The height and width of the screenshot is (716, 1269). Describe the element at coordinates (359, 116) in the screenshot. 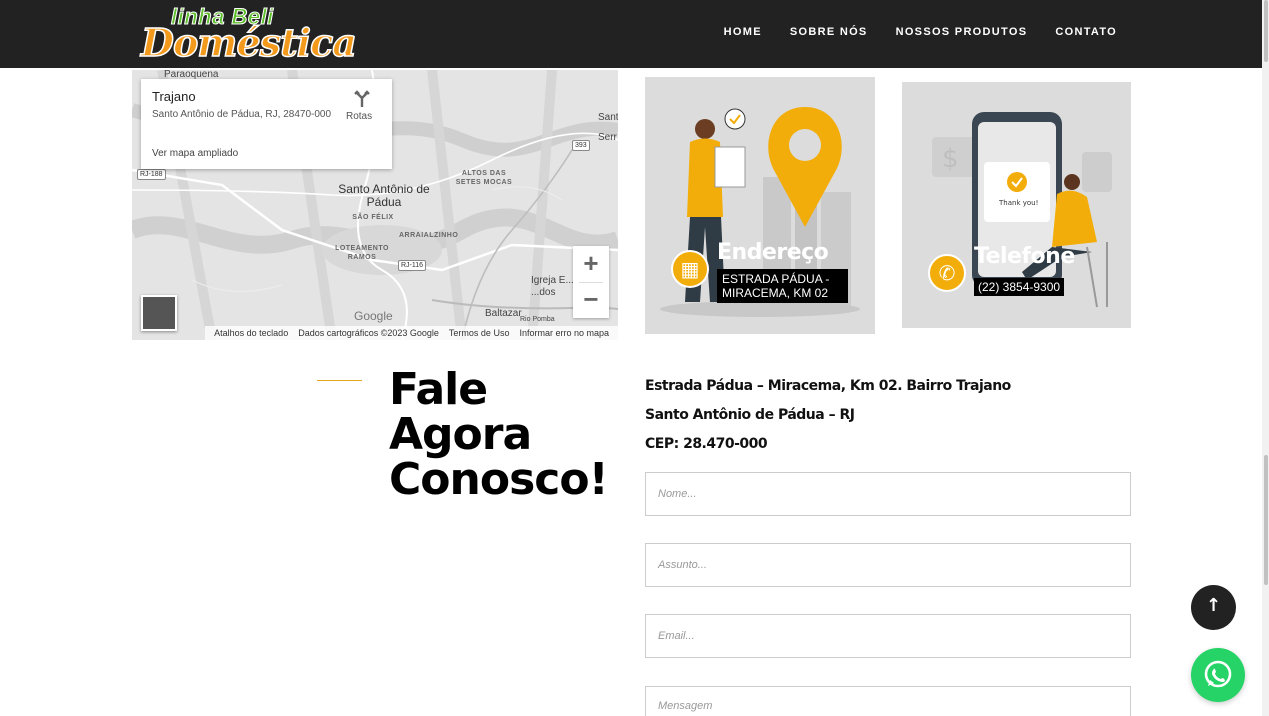

I see `directions-label: Rotas` at that location.